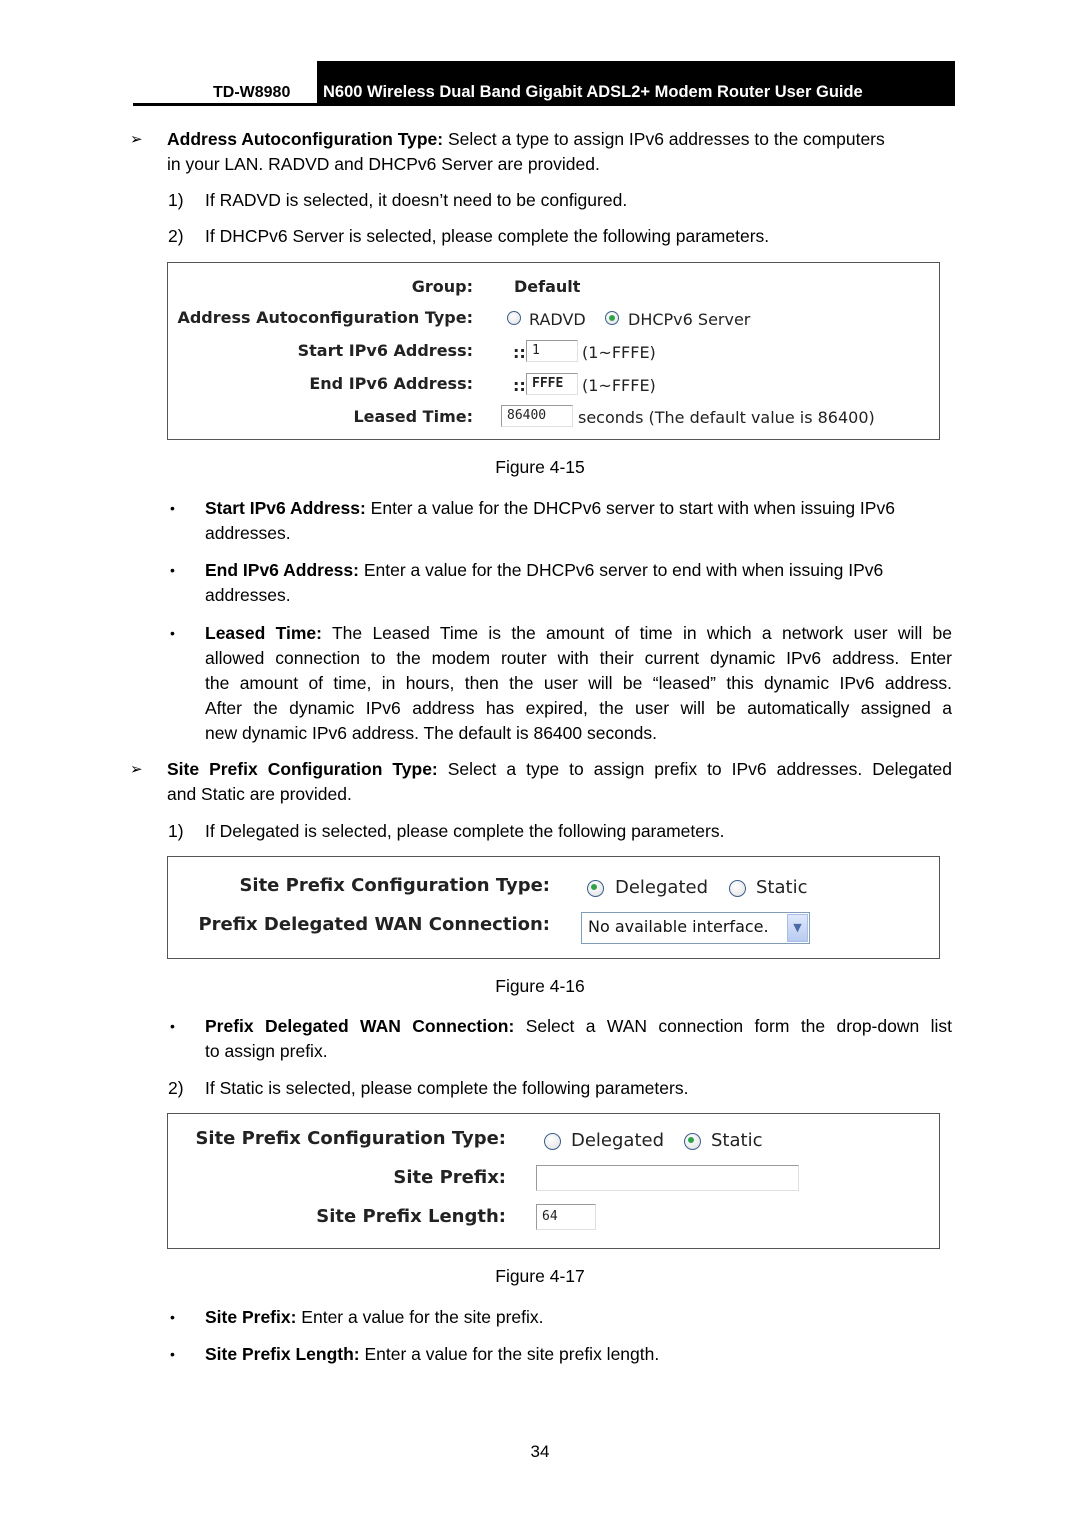 This screenshot has height=1527, width=1080. I want to click on term: End IPv6 Address:, so click(282, 570).